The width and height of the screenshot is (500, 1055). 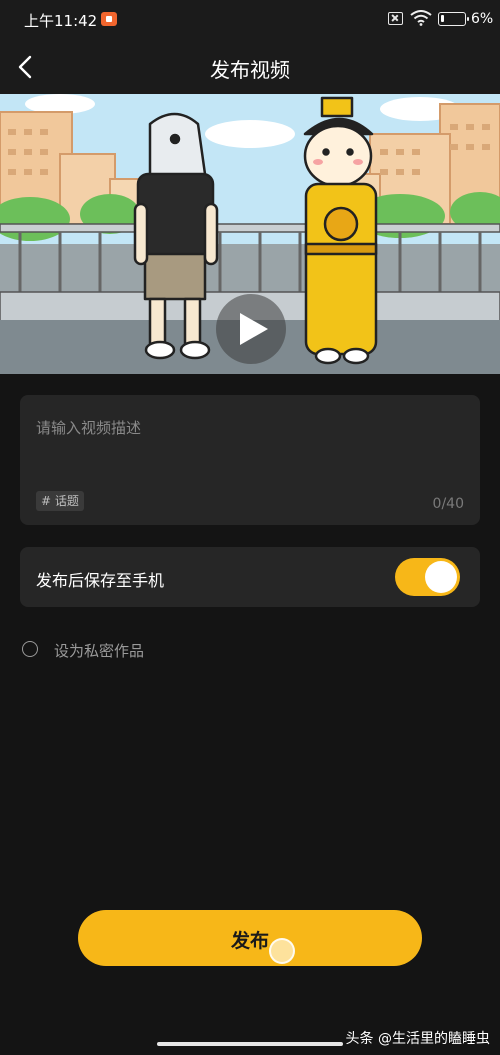 What do you see at coordinates (100, 580) in the screenshot?
I see `save-to-phone-label: 发布后保存至手机` at bounding box center [100, 580].